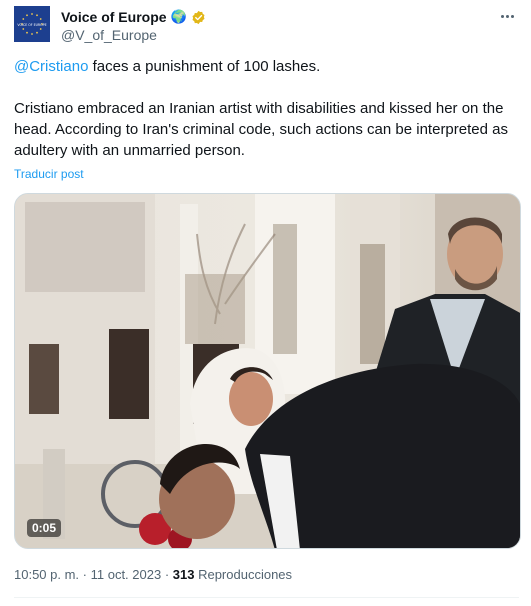 The image size is (531, 606). I want to click on more-options-icon, so click(507, 16).